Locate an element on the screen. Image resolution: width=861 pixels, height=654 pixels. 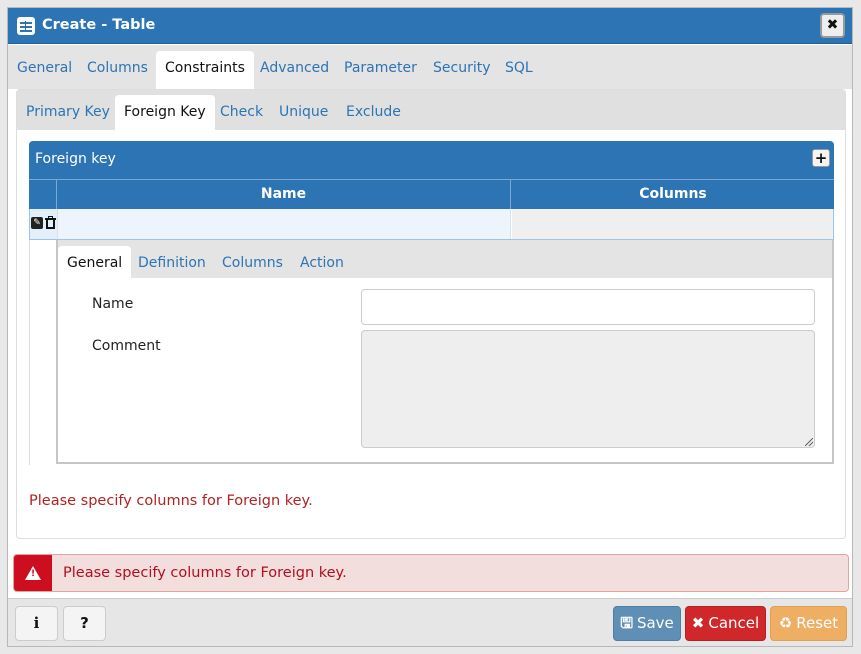
info-icon: i is located at coordinates (36, 623).